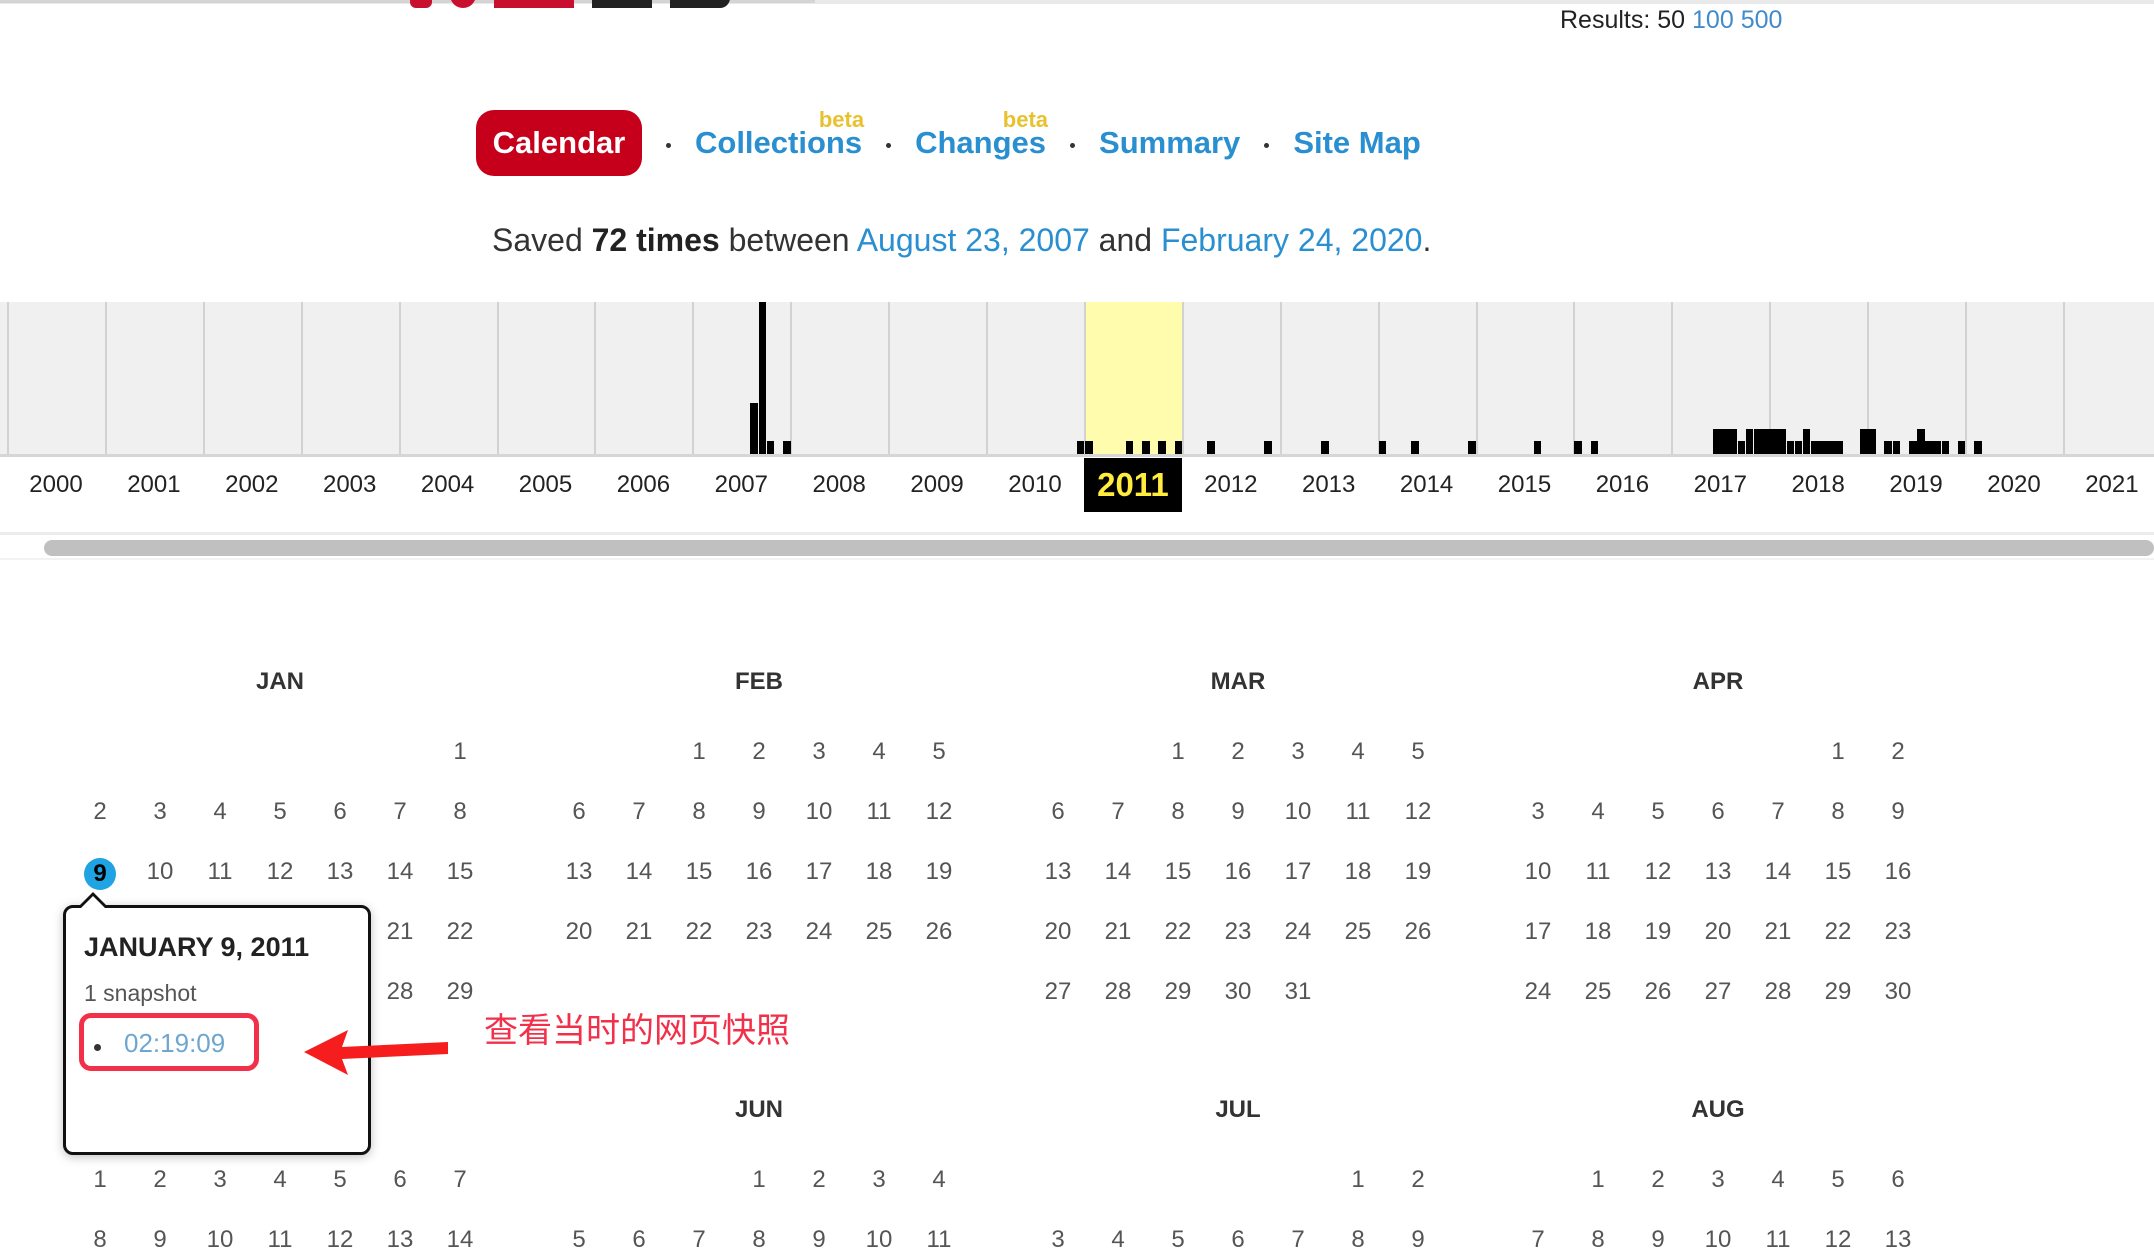 This screenshot has width=2154, height=1254. I want to click on year-column-2019, so click(1916, 378).